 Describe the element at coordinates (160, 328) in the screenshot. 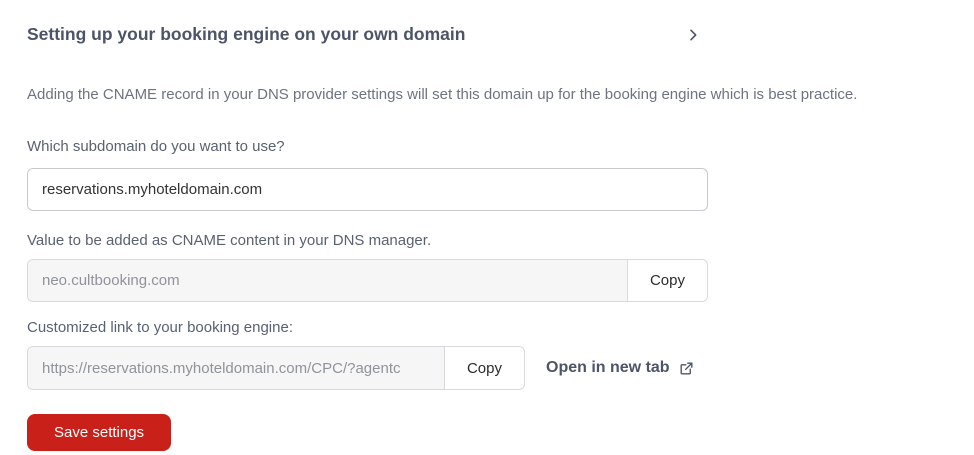

I see `custom-link-label: Customized link to your booking engine:` at that location.